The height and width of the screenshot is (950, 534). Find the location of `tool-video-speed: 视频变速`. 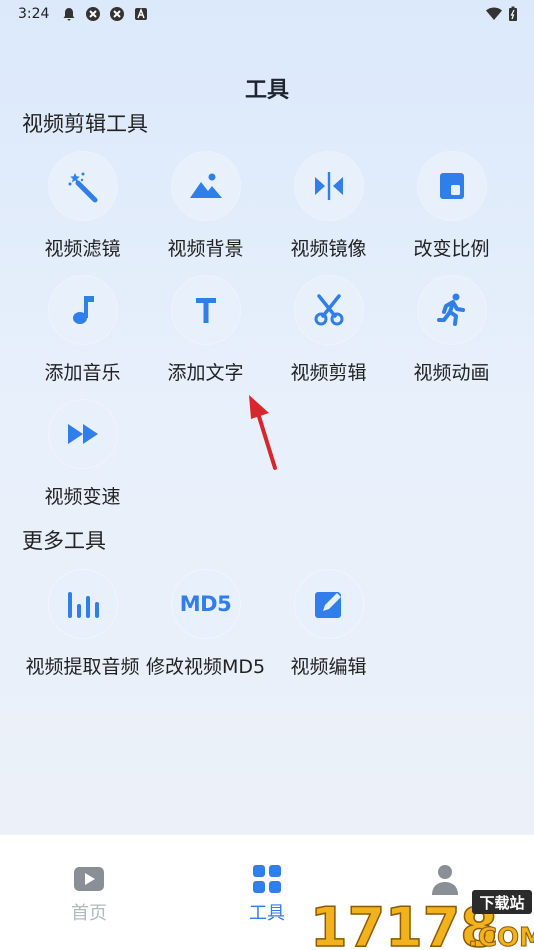

tool-video-speed: 视频变速 is located at coordinates (82, 460).